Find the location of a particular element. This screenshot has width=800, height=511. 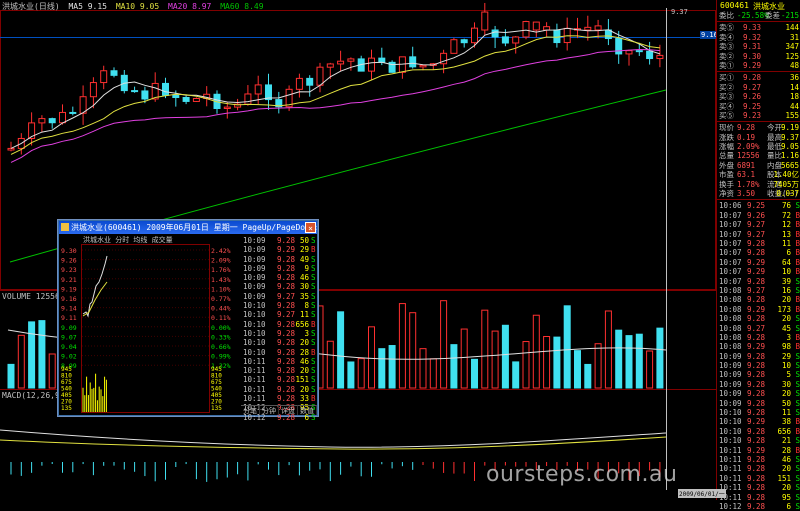

stat-value-2: 9.19 is located at coordinates (789, 128).